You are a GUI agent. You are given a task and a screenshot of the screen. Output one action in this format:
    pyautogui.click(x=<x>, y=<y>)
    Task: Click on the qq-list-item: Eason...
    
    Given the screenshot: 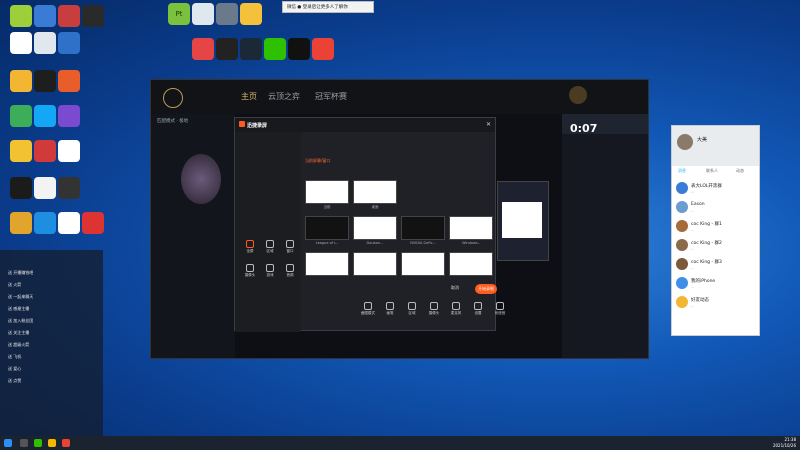 What is the action you would take?
    pyautogui.click(x=715, y=208)
    